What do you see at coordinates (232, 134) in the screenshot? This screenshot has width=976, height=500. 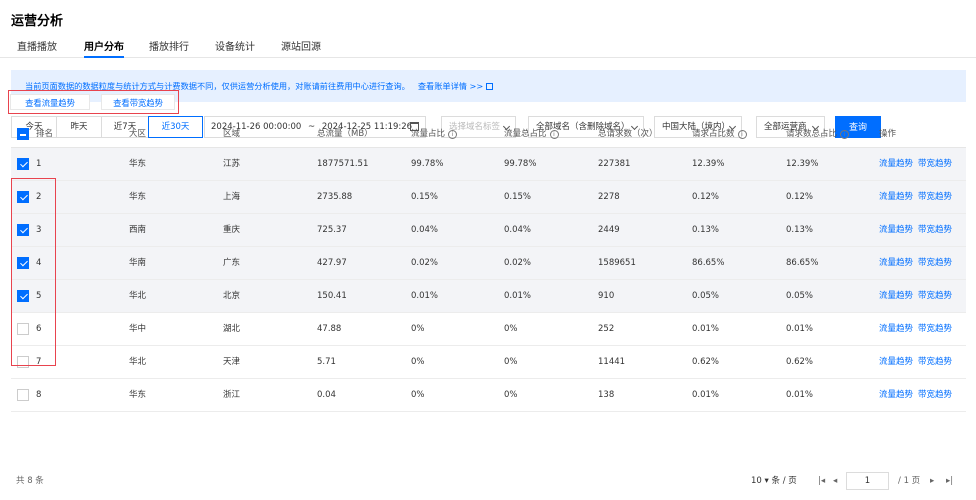 I see `col-region: 区域` at bounding box center [232, 134].